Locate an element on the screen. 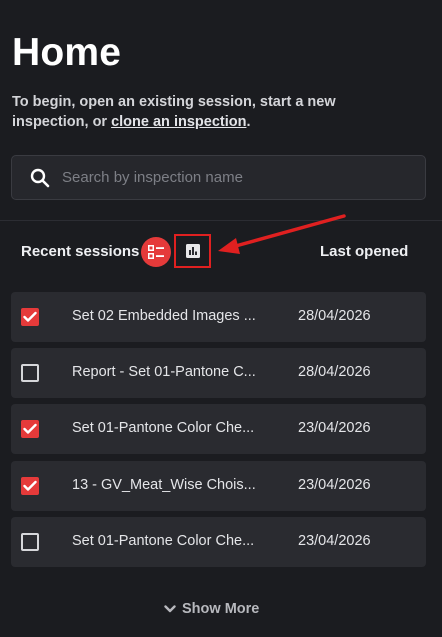 This screenshot has height=637, width=442. list-view-button is located at coordinates (156, 252).